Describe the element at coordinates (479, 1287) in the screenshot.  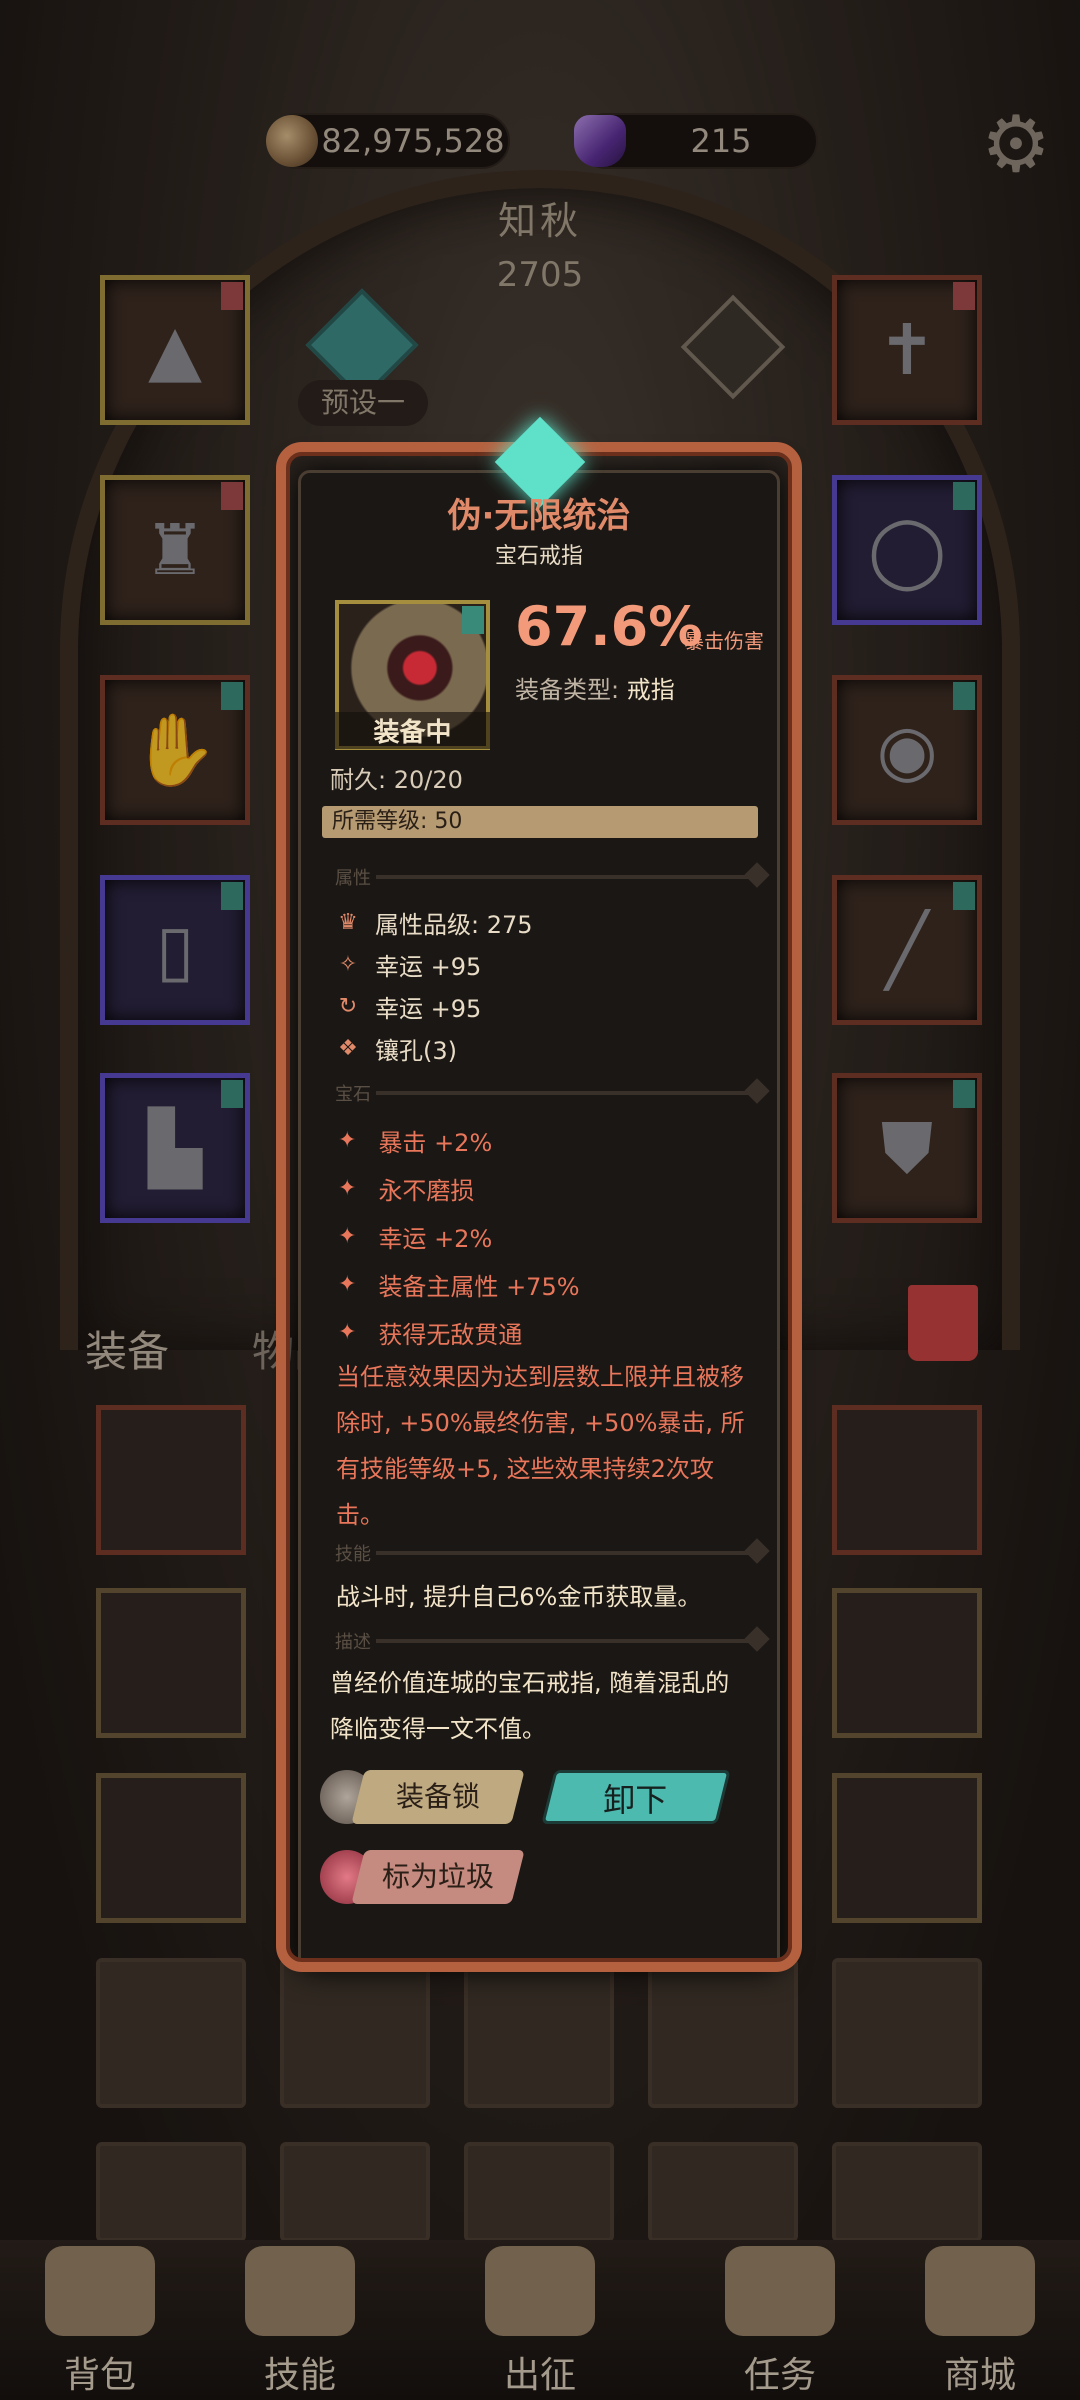
I see `gem-text: 装备主属性 +75%` at that location.